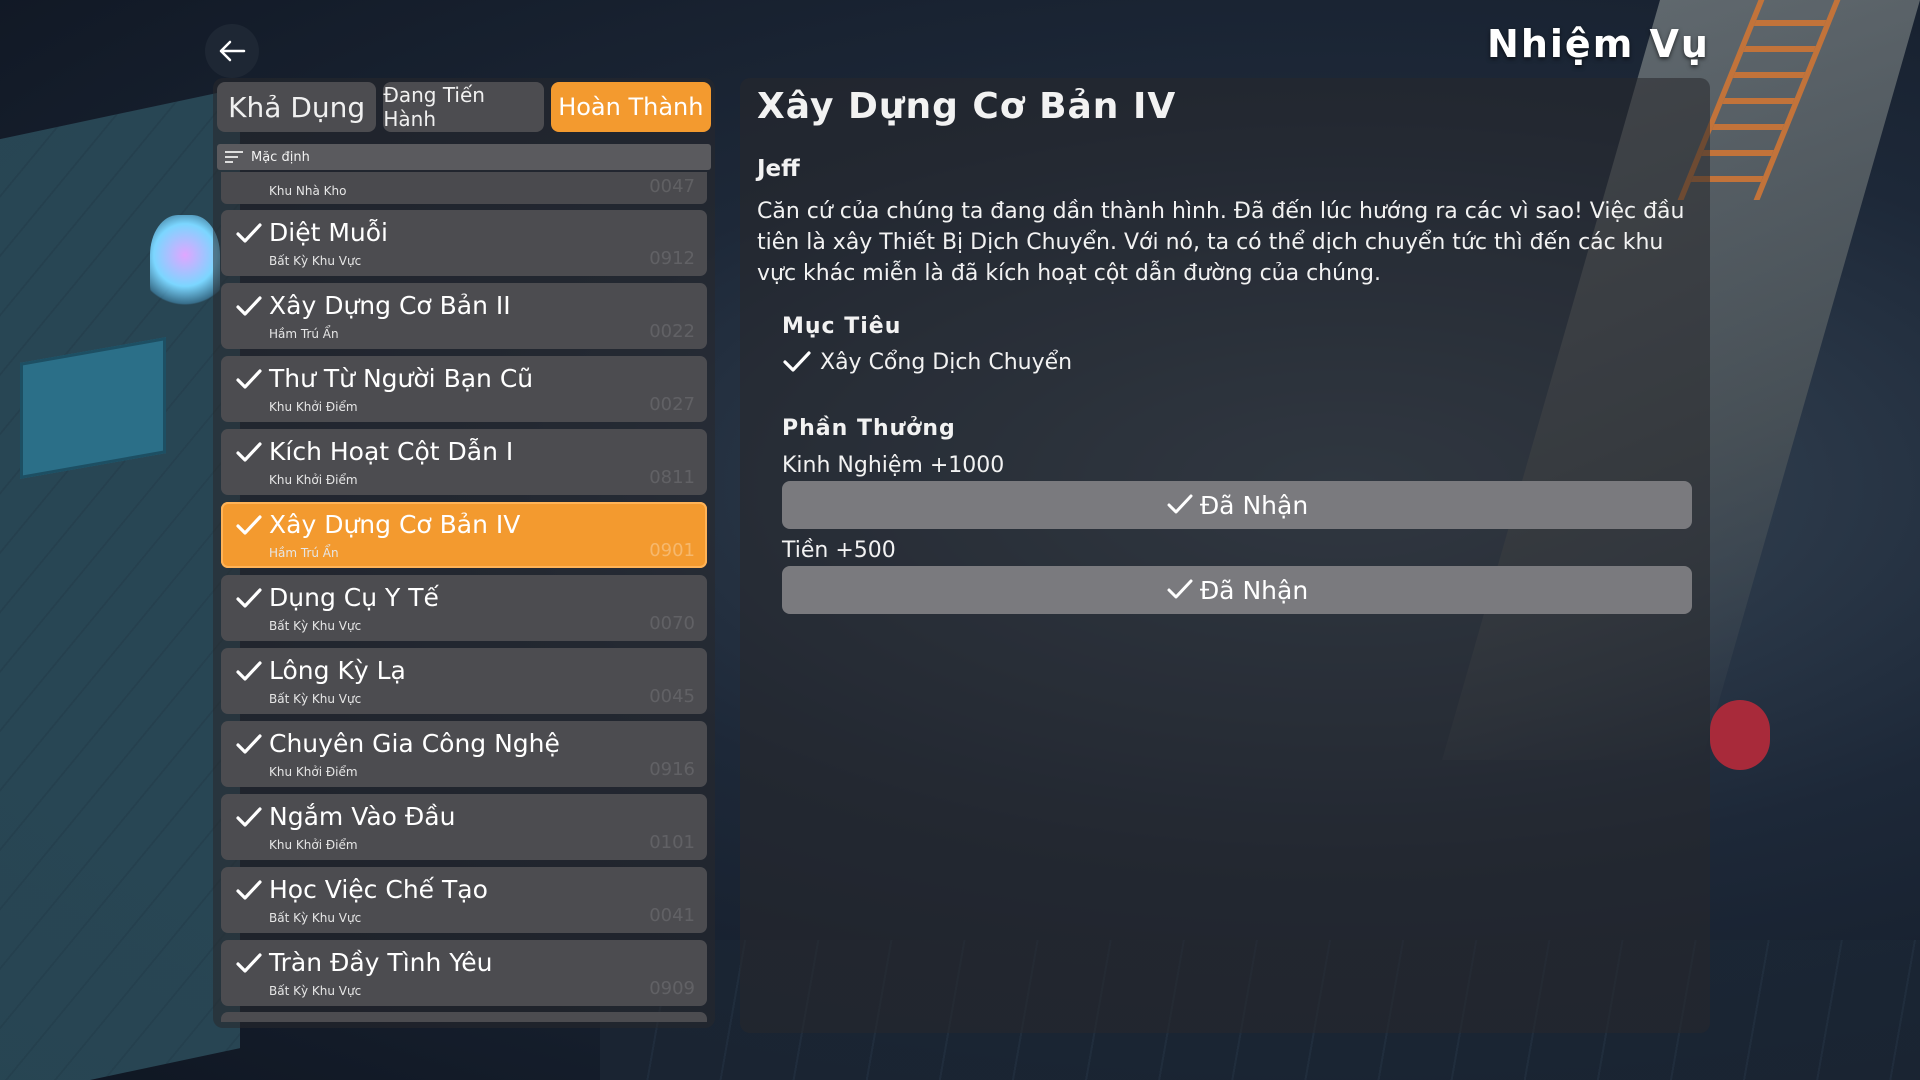 This screenshot has height=1080, width=1920. I want to click on quest-detail-title: Xây Dựng Cơ Bản IV, so click(967, 106).